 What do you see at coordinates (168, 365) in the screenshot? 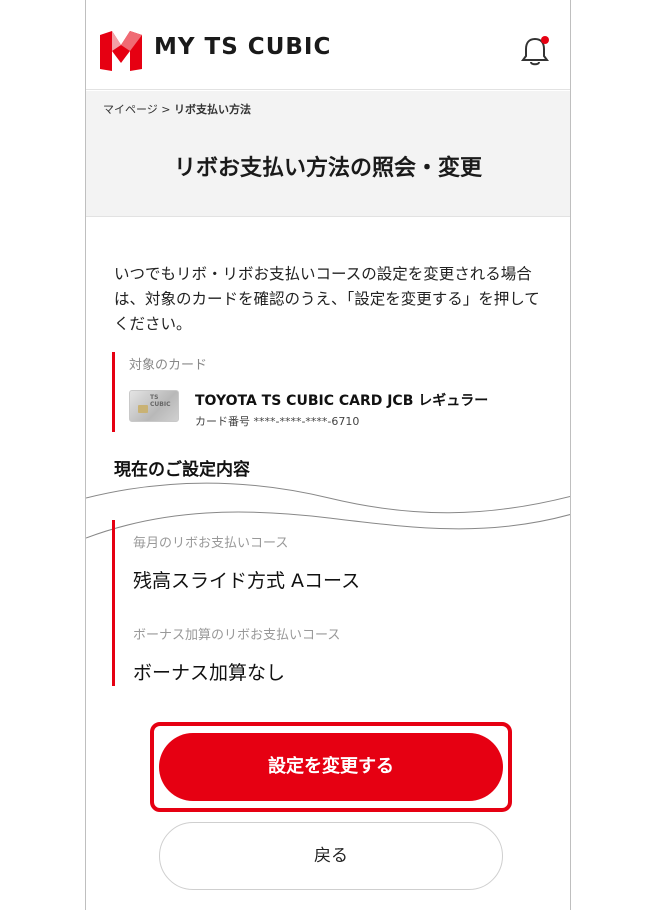
I see `card-label: 対象のカード` at bounding box center [168, 365].